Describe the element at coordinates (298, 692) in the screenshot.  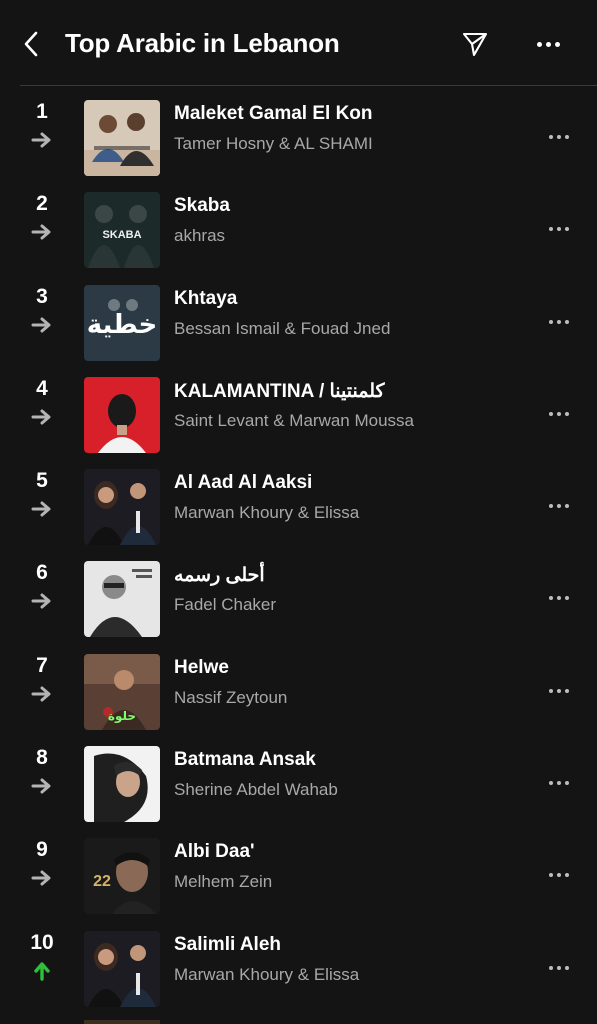
I see `track-row: 7 حلوة Helwe Nassif Zeytoun` at that location.